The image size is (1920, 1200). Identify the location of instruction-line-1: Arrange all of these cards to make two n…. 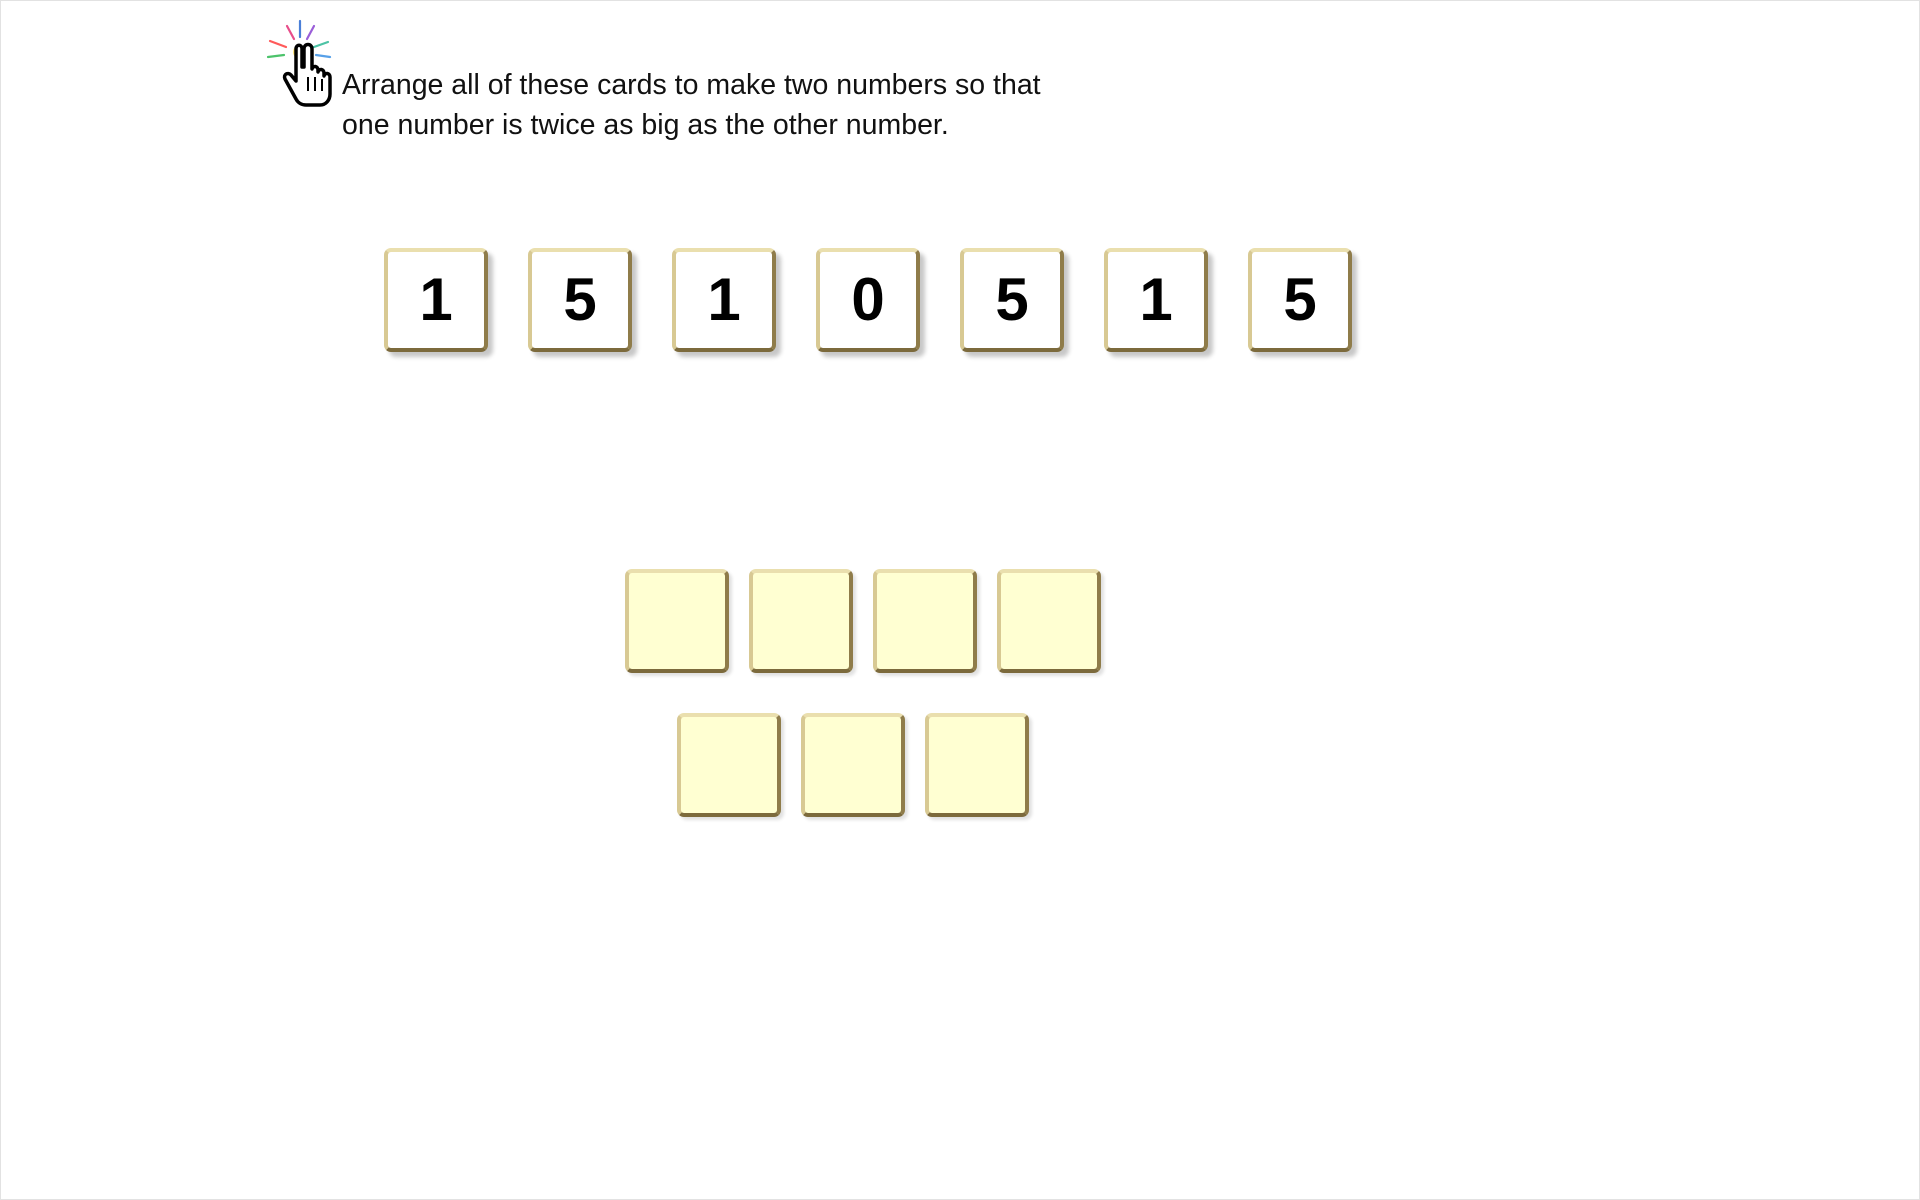
(691, 85).